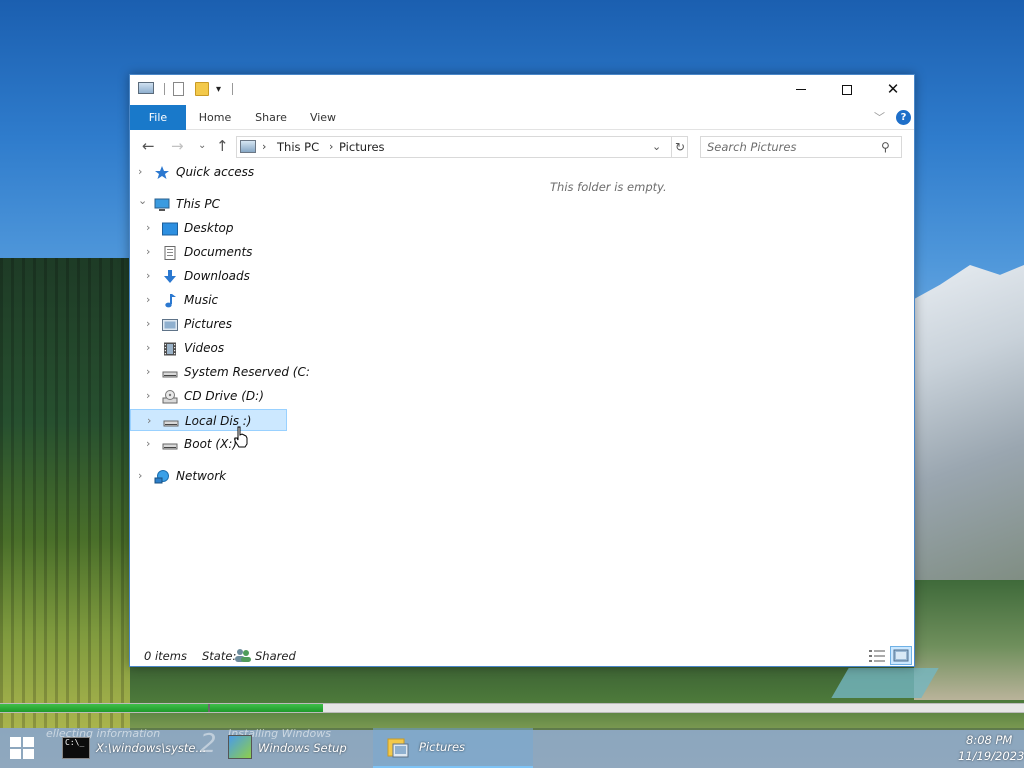  What do you see at coordinates (298, 147) in the screenshot?
I see `breadcrumb-this-pc: This PC` at bounding box center [298, 147].